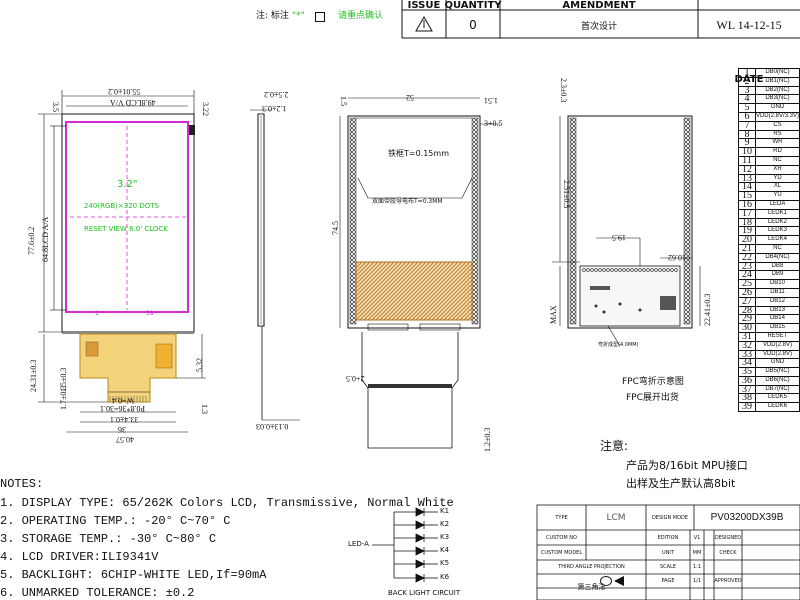 This screenshot has width=800, height=600. Describe the element at coordinates (122, 429) in the screenshot. I see `front-fpc-w3: 36` at that location.